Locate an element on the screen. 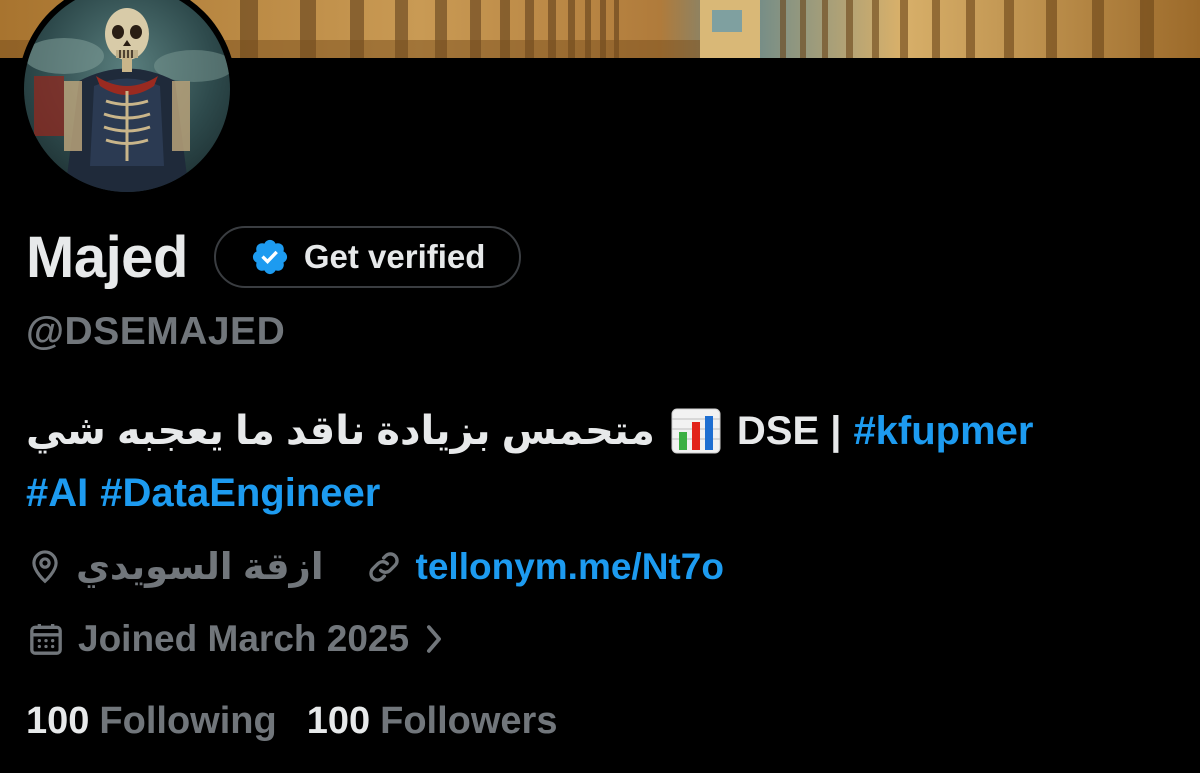  profile-handle: @DSEMAJED is located at coordinates (156, 331).